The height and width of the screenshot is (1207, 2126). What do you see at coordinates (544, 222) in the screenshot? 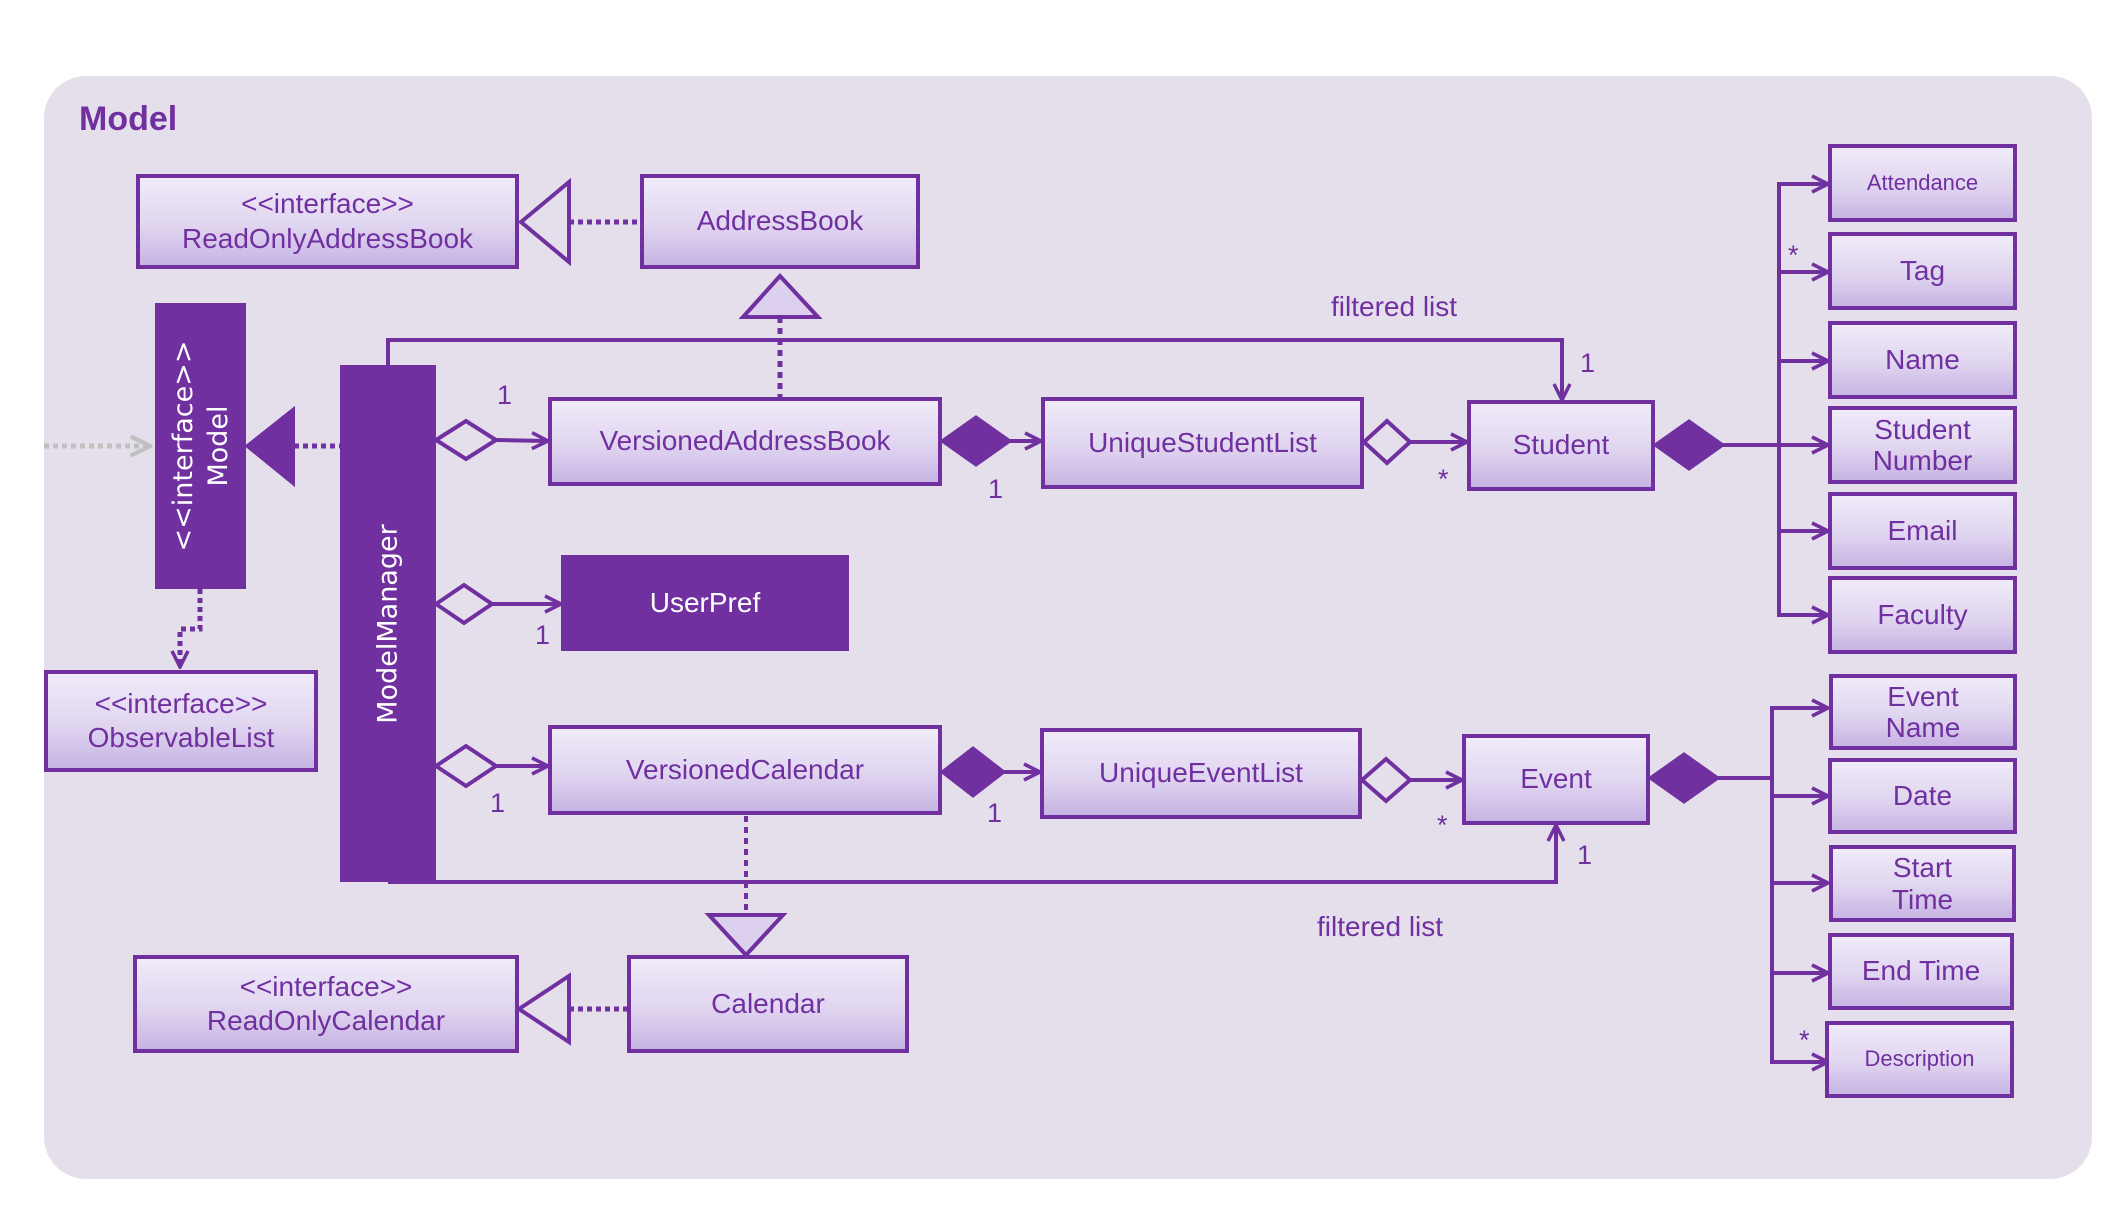
I see `realization-triangle-addressbook` at bounding box center [544, 222].